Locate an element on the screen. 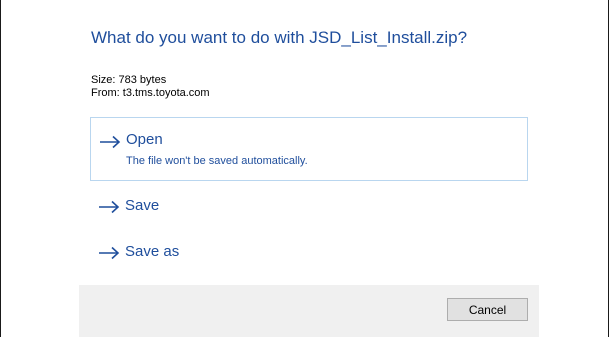  open-option-description: The file won't be saved automatically. is located at coordinates (217, 161).